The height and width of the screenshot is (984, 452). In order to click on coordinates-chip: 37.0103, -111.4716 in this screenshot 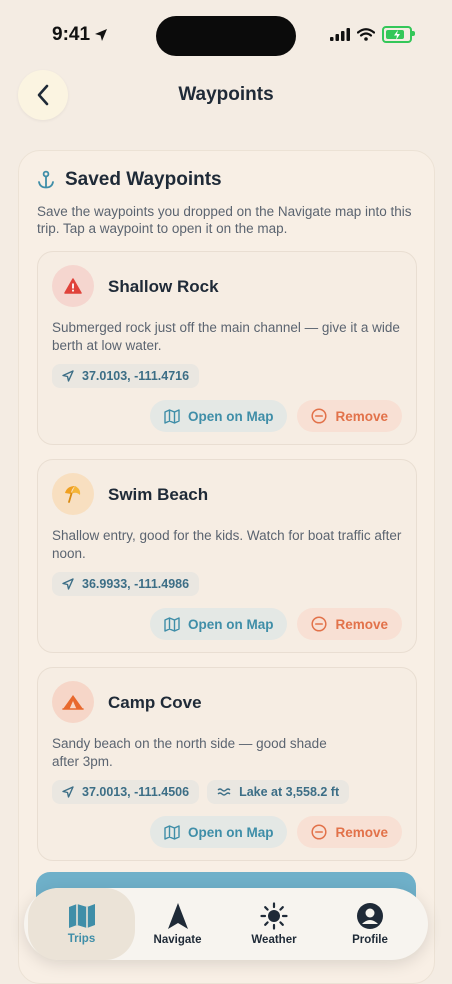, I will do `click(126, 376)`.